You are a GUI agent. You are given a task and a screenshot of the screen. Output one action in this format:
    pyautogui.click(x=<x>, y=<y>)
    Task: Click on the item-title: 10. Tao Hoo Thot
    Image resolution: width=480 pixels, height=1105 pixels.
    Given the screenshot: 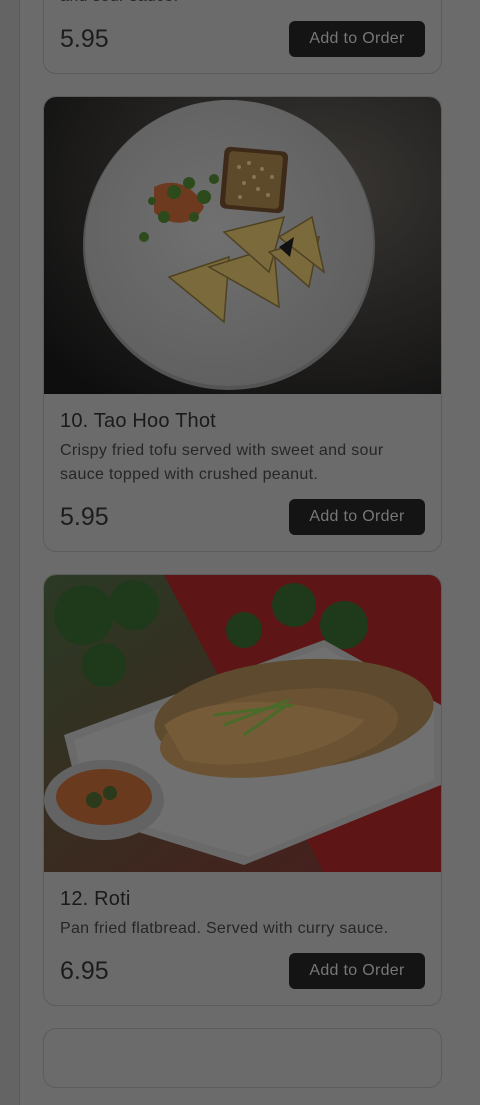 What is the action you would take?
    pyautogui.click(x=138, y=421)
    